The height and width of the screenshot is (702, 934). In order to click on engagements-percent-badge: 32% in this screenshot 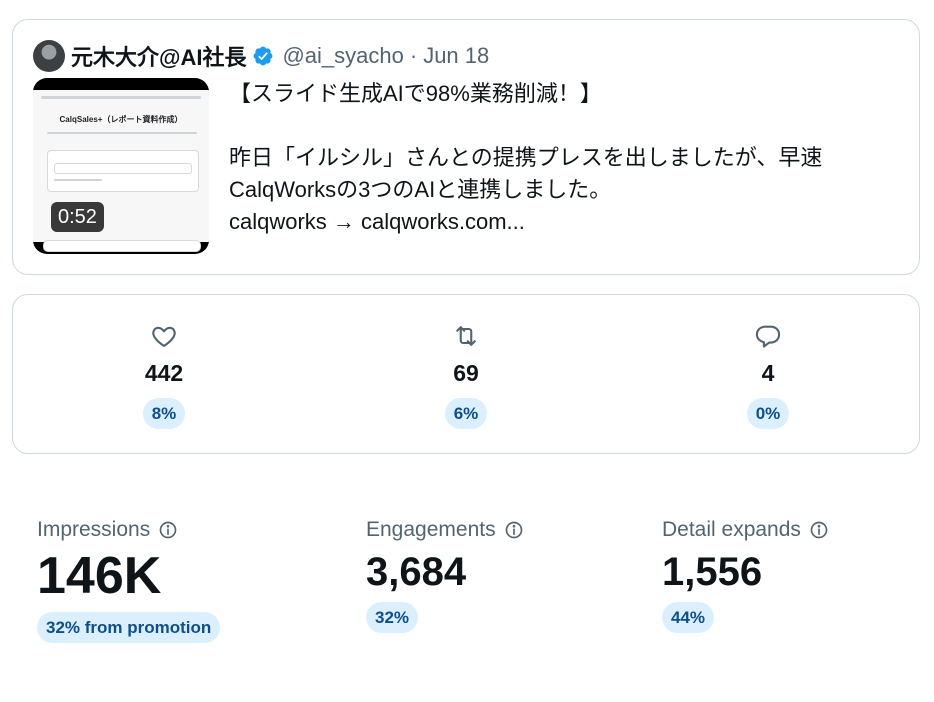, I will do `click(392, 617)`.